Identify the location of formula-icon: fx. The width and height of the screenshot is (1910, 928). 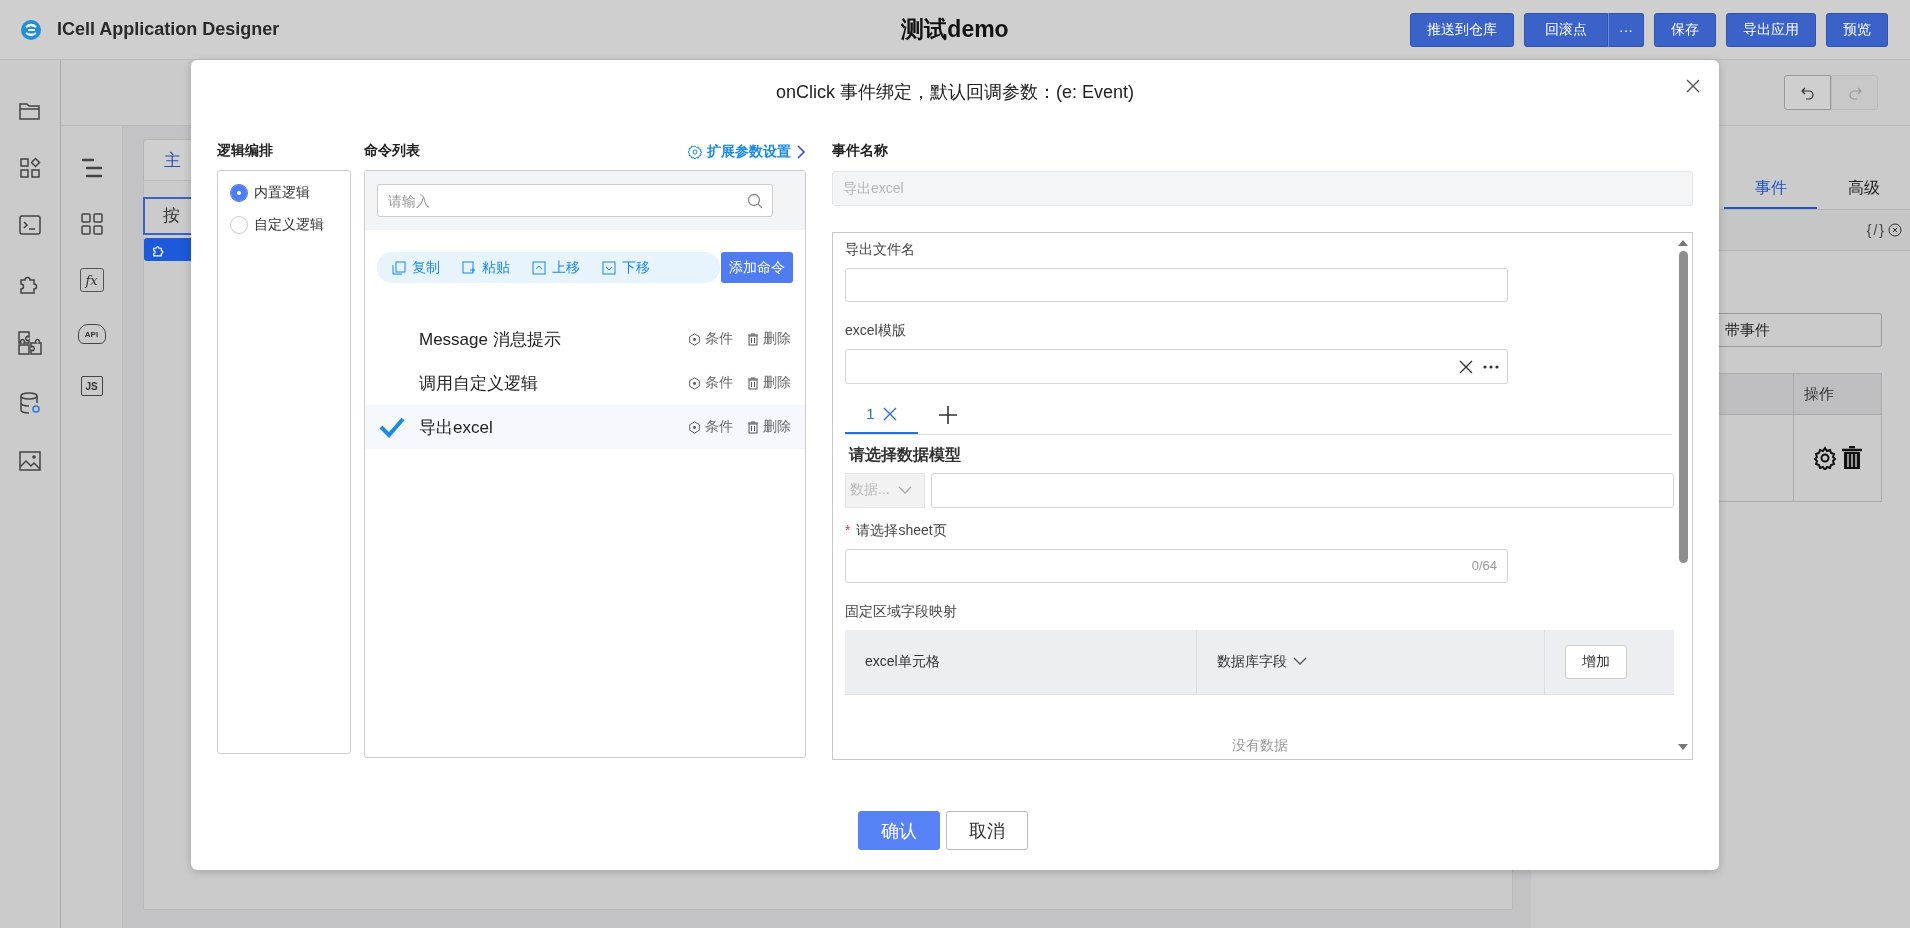
(91, 280).